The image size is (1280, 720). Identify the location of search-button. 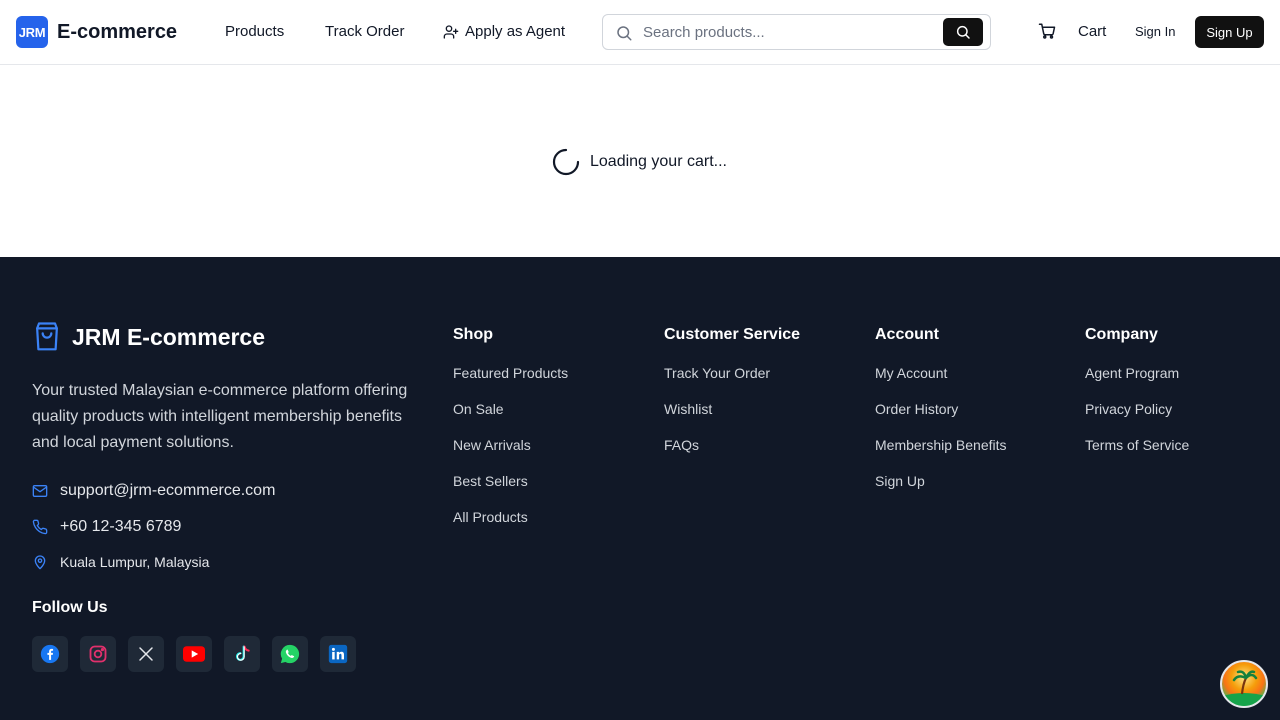
(963, 32).